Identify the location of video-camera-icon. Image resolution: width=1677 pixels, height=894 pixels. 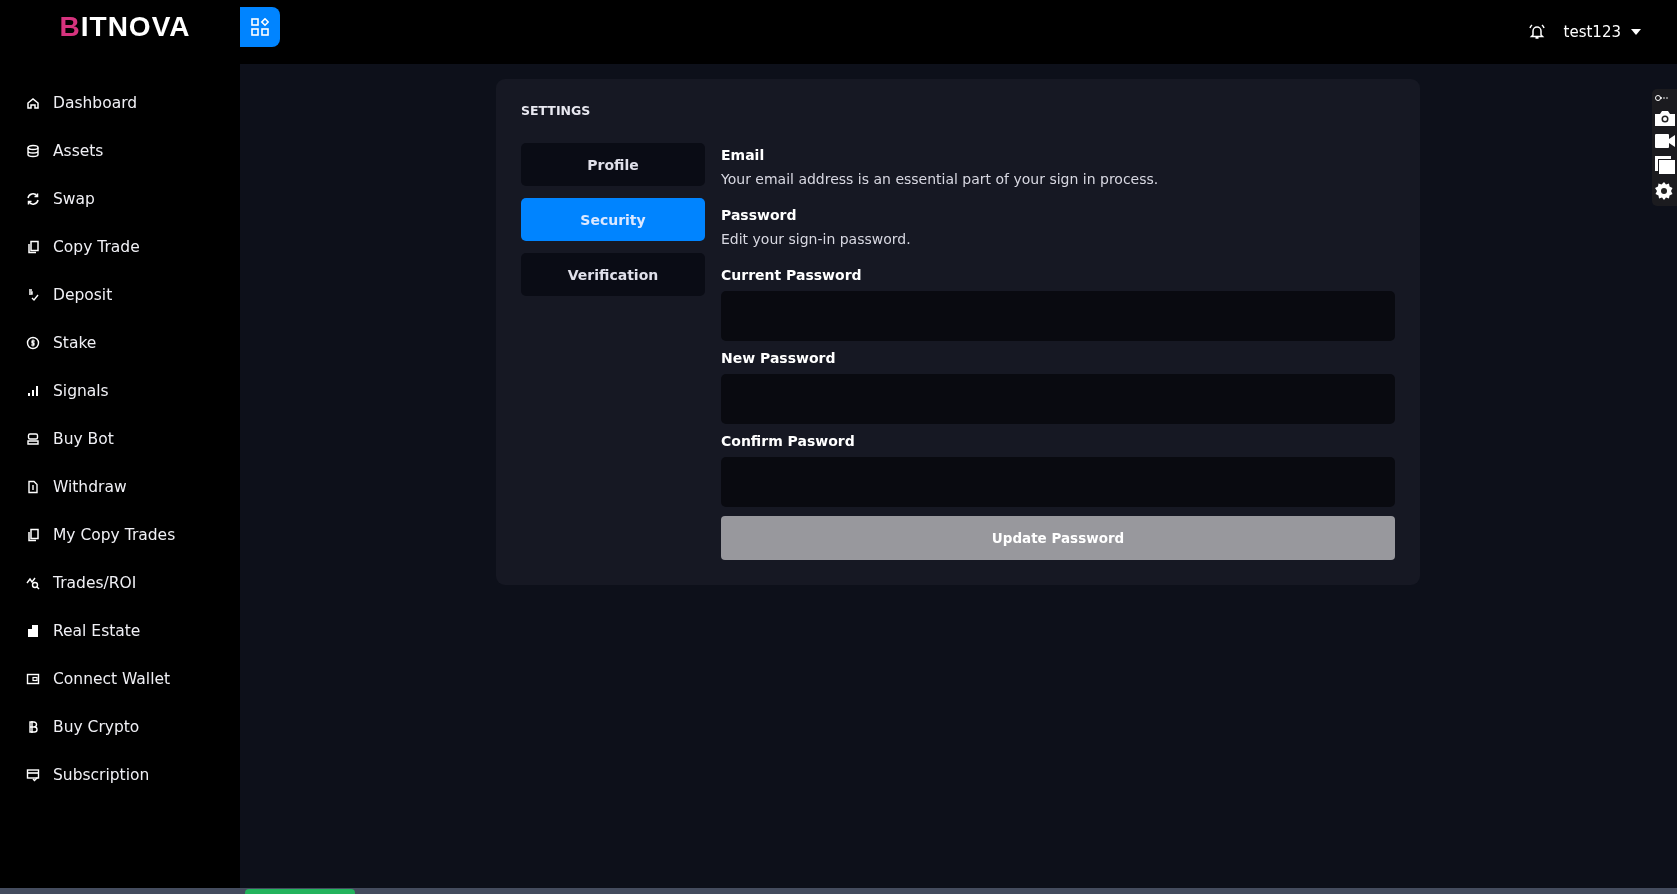
(1665, 141).